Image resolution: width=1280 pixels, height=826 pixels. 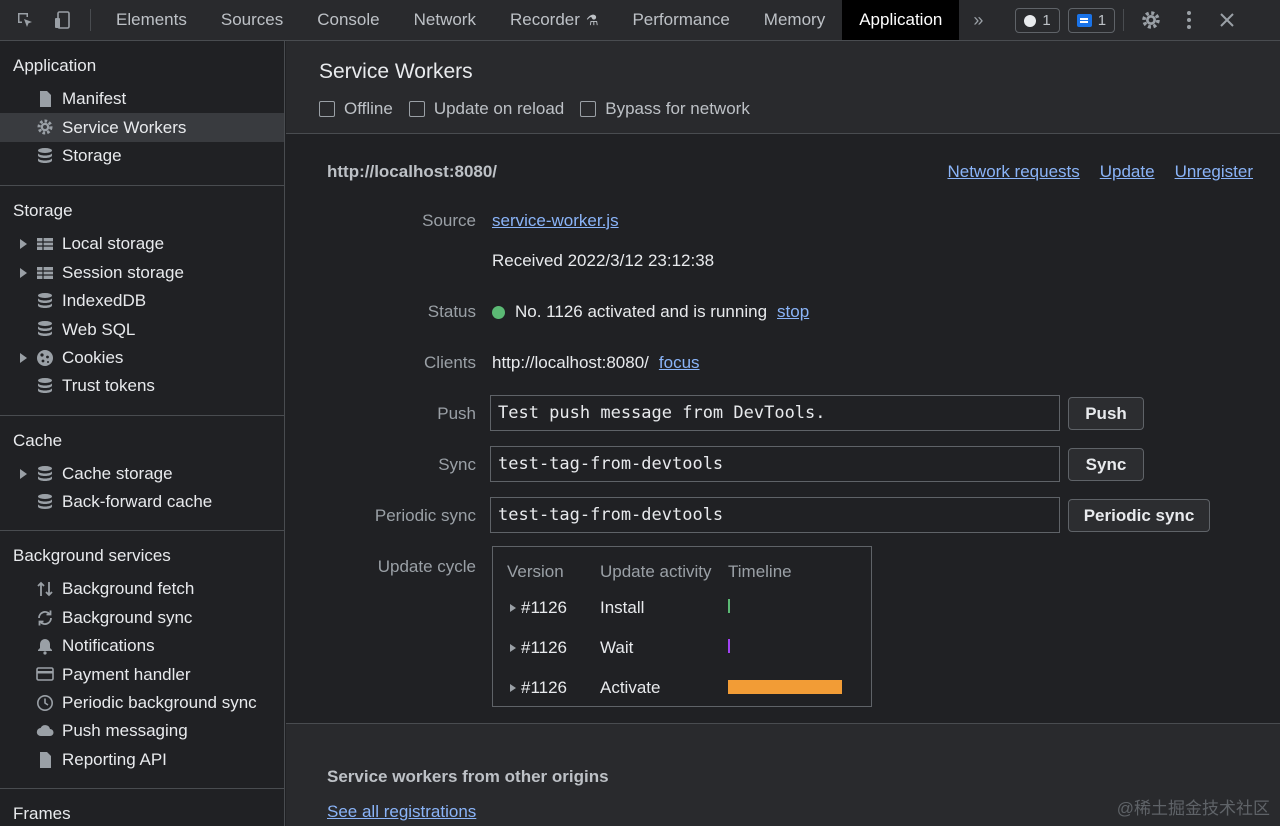 I want to click on offline-checkbox: Offline, so click(x=356, y=109).